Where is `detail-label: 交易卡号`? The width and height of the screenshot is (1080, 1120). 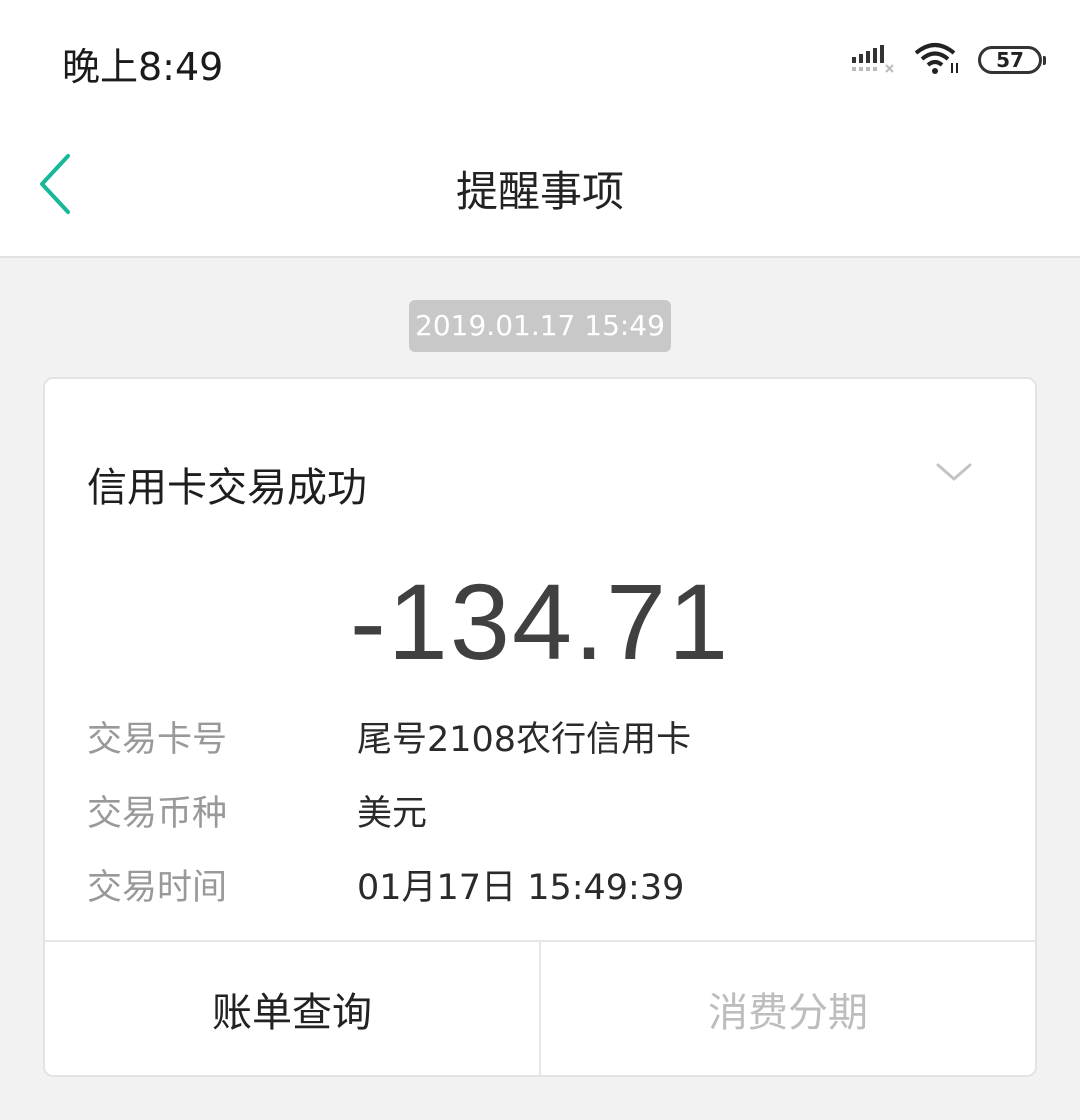 detail-label: 交易卡号 is located at coordinates (157, 740).